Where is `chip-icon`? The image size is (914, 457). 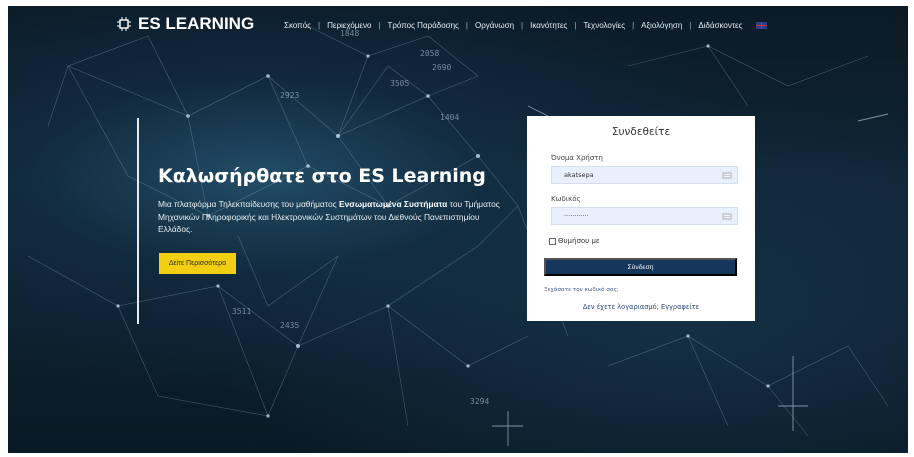 chip-icon is located at coordinates (124, 24).